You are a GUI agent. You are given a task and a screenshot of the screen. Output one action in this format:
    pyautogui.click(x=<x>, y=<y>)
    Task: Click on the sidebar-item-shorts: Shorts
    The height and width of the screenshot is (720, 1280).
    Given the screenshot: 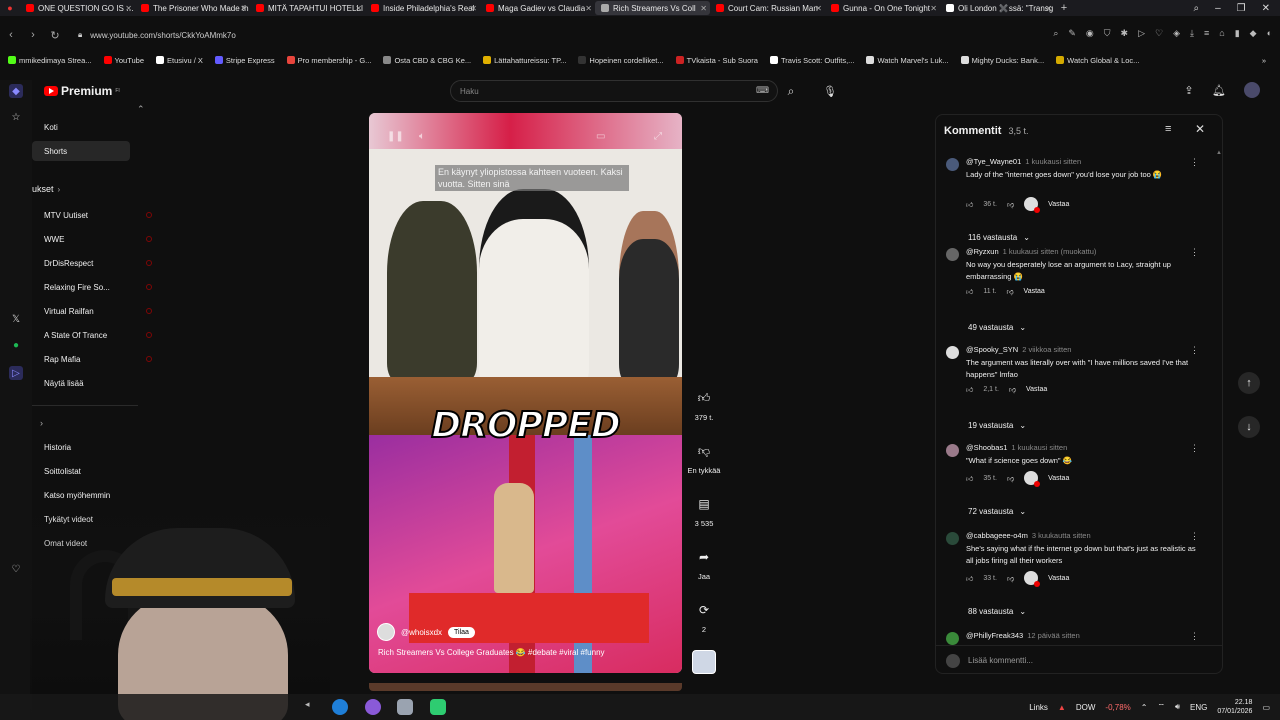 What is the action you would take?
    pyautogui.click(x=81, y=151)
    